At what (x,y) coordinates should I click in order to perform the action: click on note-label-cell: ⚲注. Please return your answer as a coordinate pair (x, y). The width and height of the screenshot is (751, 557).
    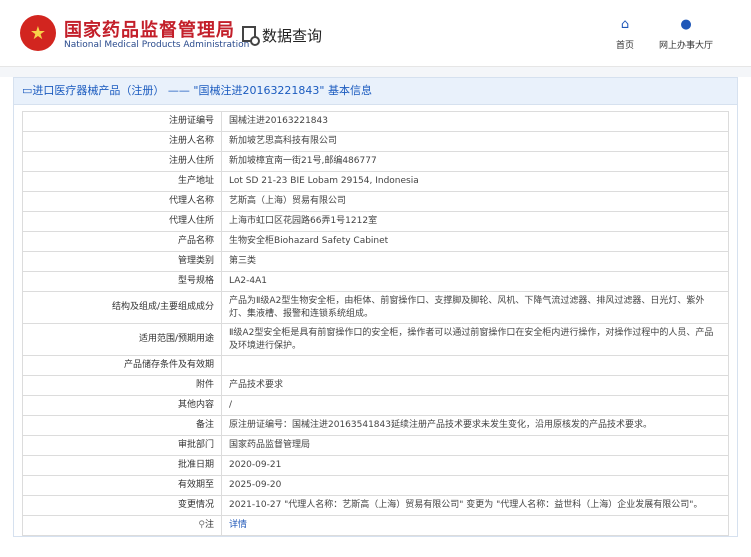
    Looking at the image, I should click on (122, 525).